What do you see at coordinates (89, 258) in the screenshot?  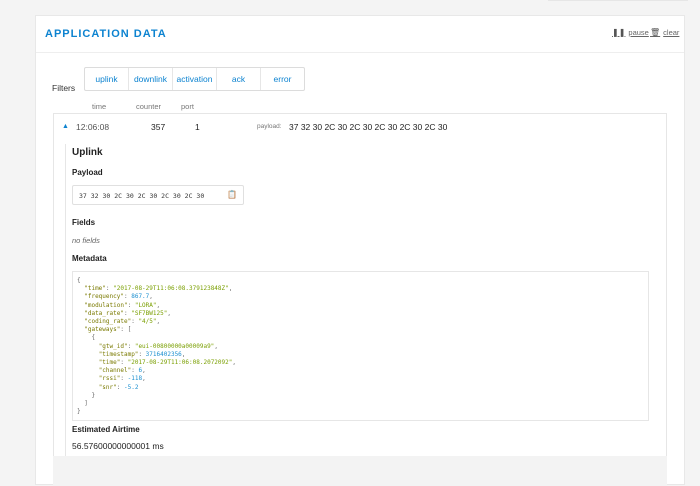 I see `metadata-title: Metadata` at bounding box center [89, 258].